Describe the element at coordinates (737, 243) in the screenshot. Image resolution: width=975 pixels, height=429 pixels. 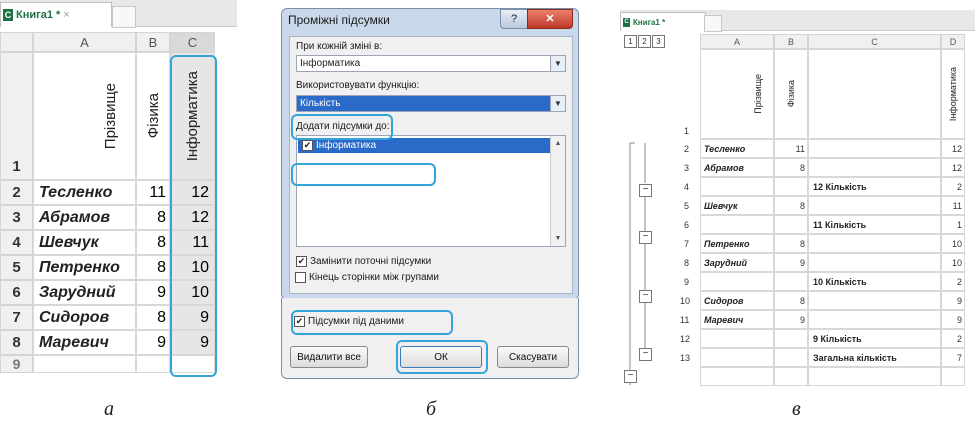
I see `surname-cell: Петренко` at that location.